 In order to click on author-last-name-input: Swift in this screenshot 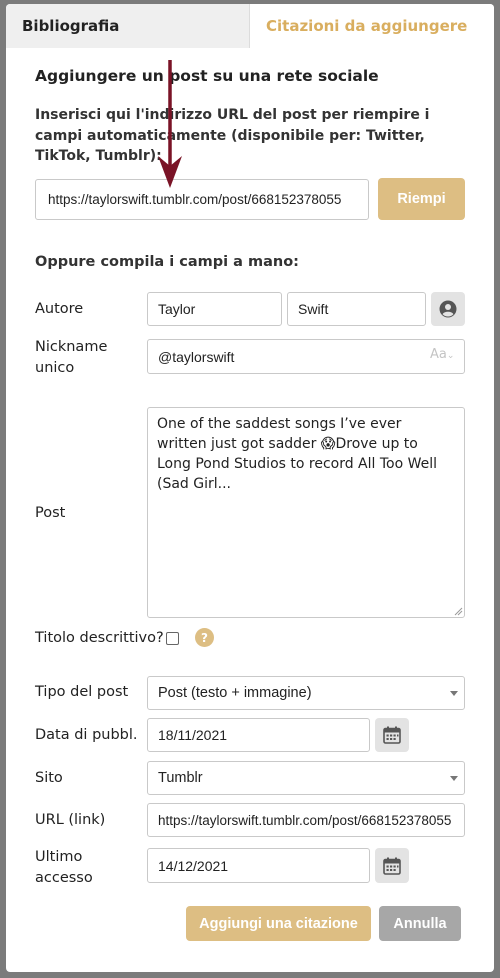, I will do `click(356, 309)`.